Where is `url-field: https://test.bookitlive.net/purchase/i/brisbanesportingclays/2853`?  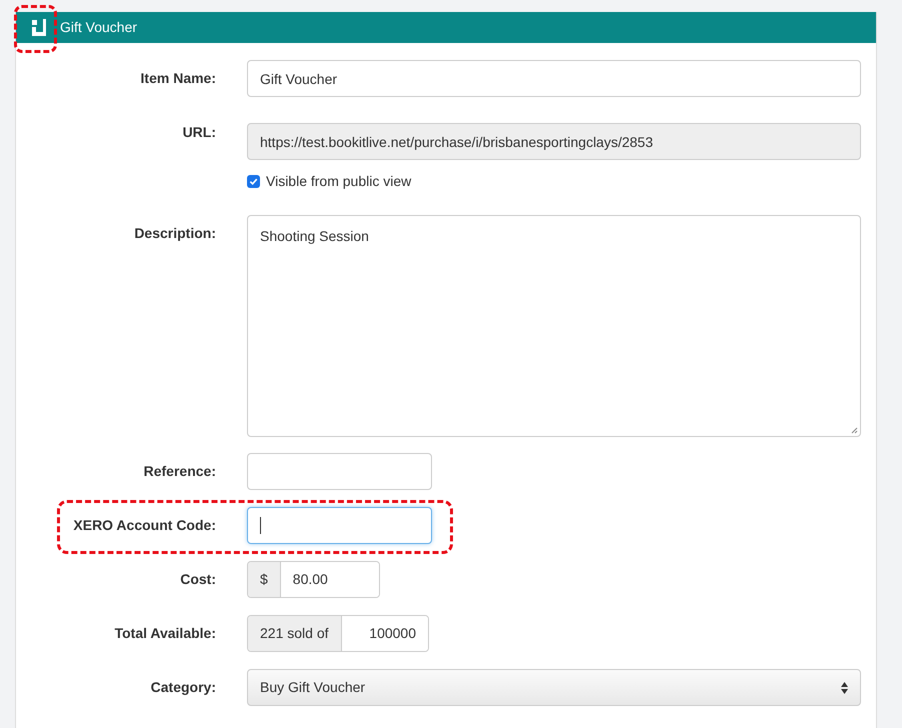
url-field: https://test.bookitlive.net/purchase/i/brisbanesportingclays/2853 is located at coordinates (554, 141).